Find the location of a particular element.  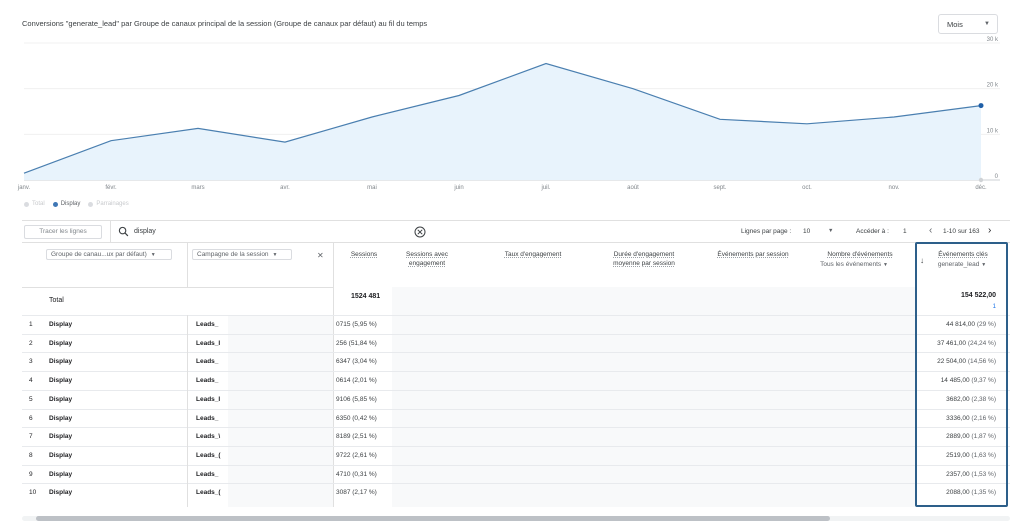

row-campaign: Leads_I is located at coordinates (208, 343).